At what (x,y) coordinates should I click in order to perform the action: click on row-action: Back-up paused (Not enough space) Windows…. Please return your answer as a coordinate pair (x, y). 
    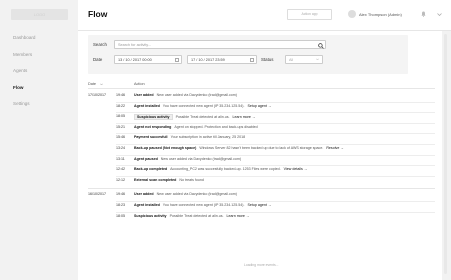
    Looking at the image, I should click on (239, 148).